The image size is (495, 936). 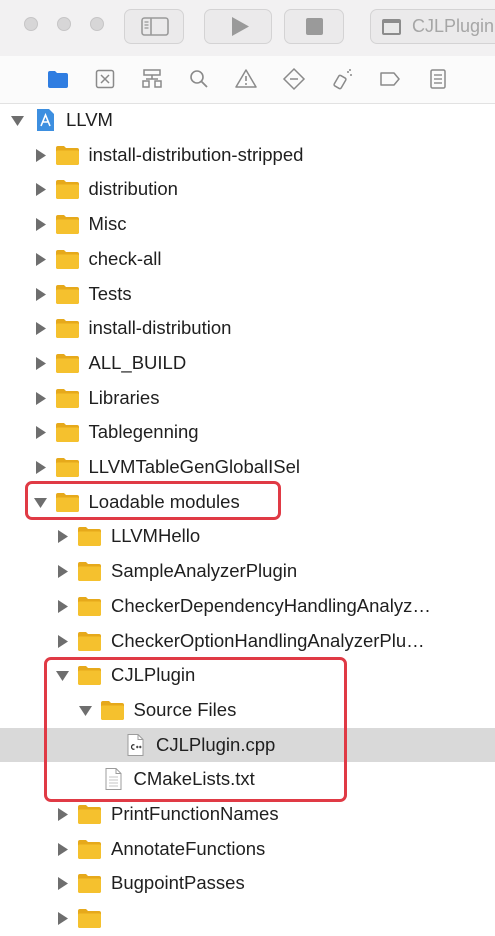 I want to click on tree-item-label: Tablegenning, so click(x=143, y=432).